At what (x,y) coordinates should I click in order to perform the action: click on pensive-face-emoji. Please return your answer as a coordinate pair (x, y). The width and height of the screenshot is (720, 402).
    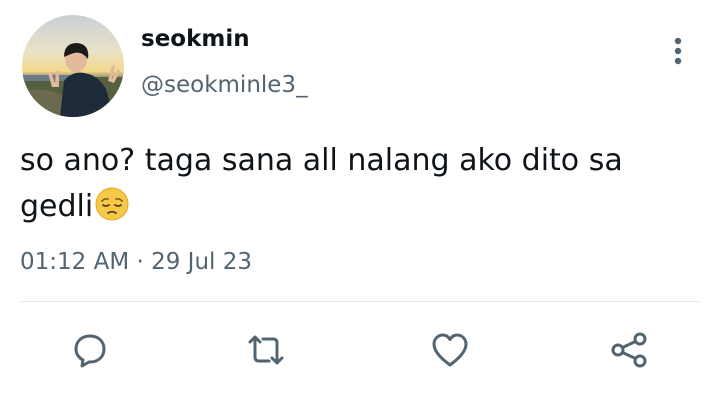
    Looking at the image, I should click on (112, 204).